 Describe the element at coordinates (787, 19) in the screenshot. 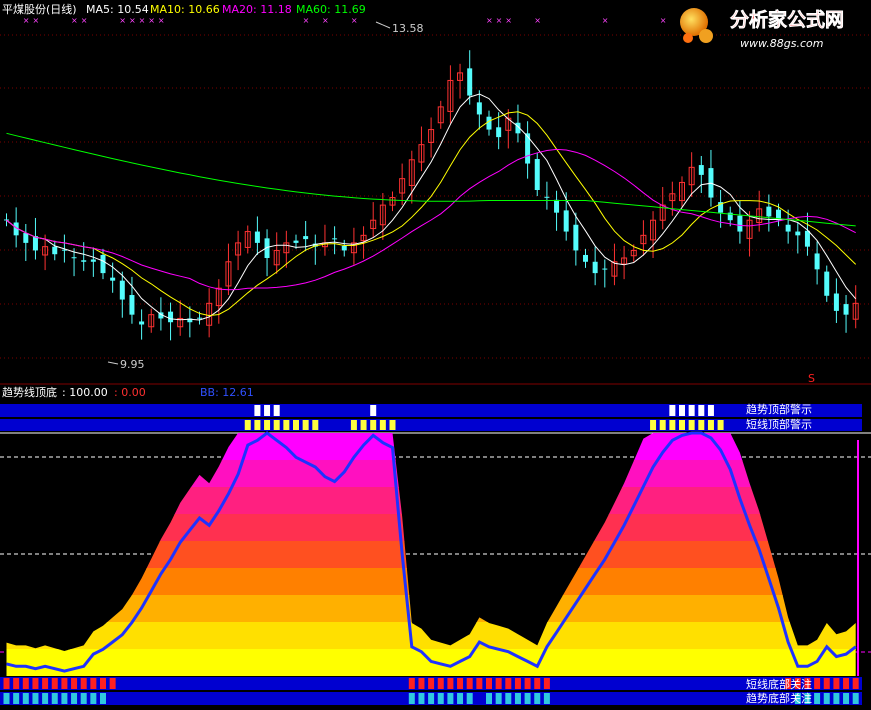

I see `logo-name: 分析家公式网` at that location.